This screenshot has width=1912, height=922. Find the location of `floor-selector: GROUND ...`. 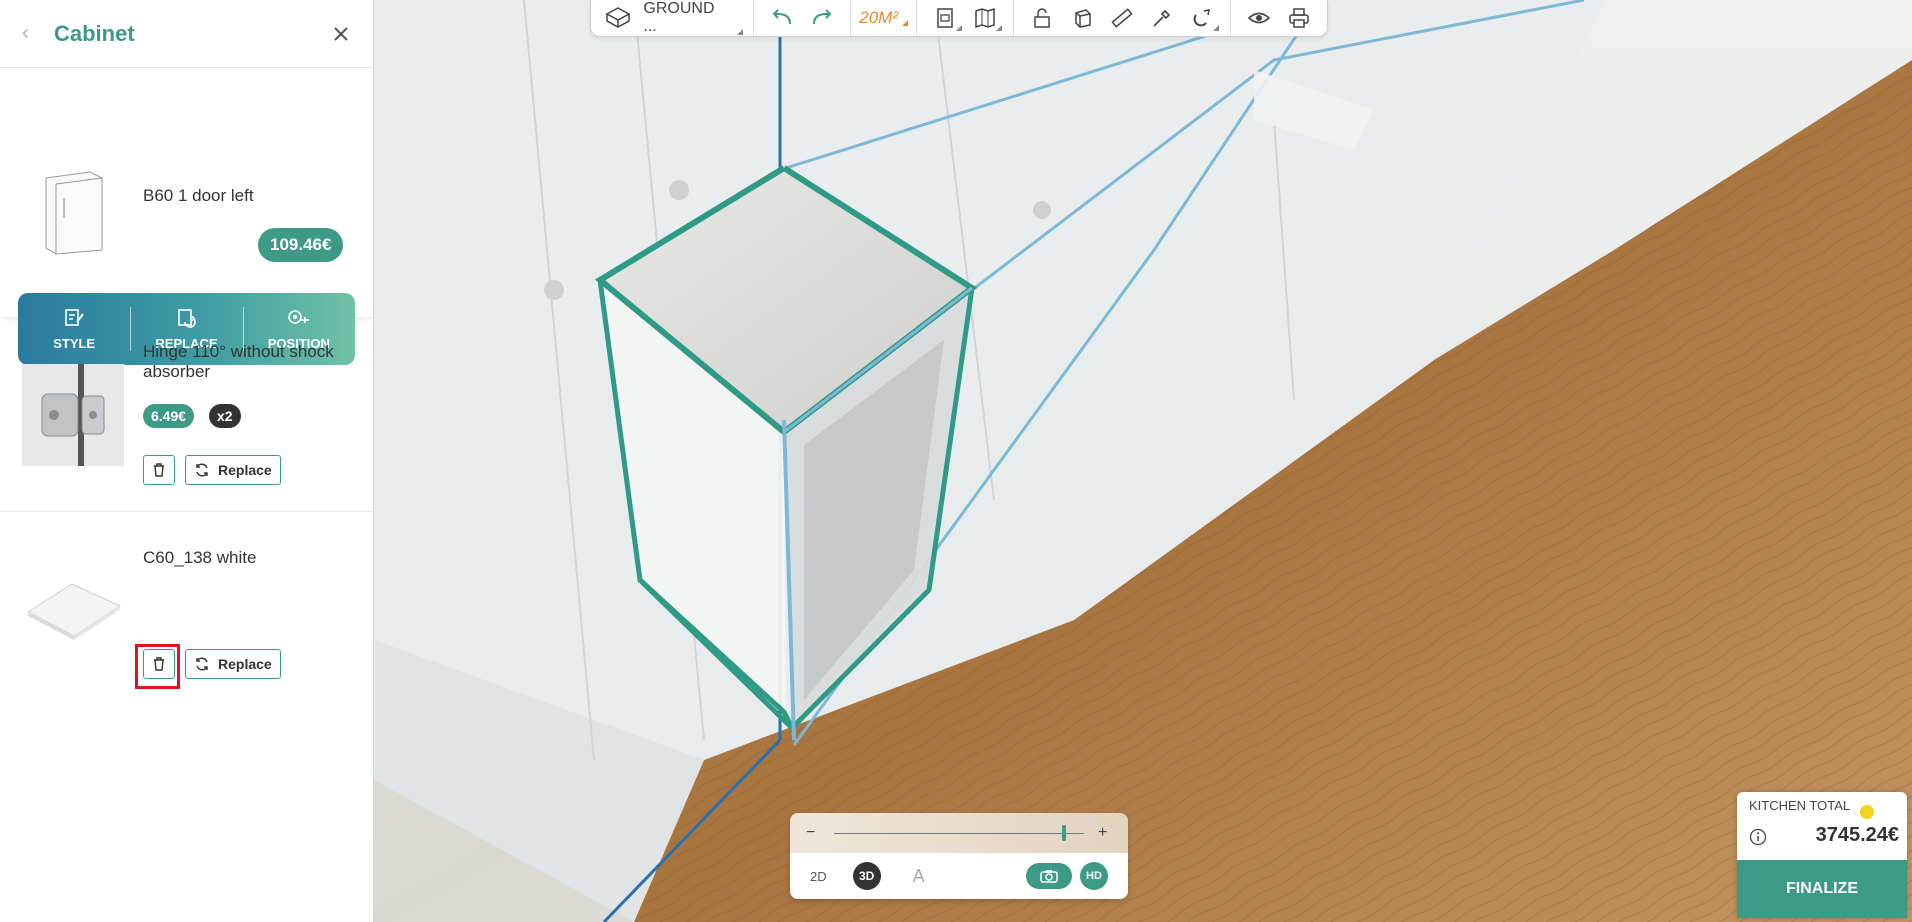

floor-selector: GROUND ... is located at coordinates (694, 18).